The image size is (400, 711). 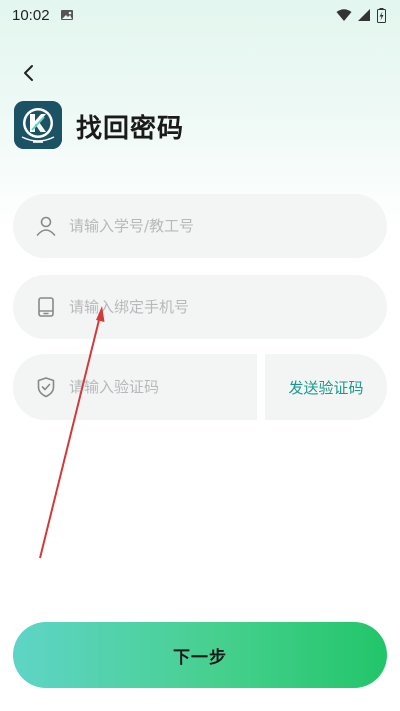 What do you see at coordinates (381, 15) in the screenshot?
I see `battery-charging-icon` at bounding box center [381, 15].